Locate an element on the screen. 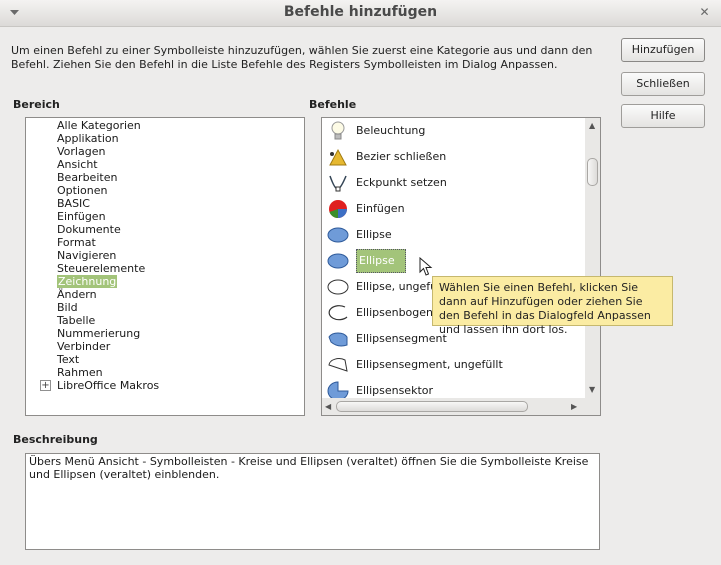 The image size is (721, 565). category-item-label: Zeichnung is located at coordinates (87, 281).